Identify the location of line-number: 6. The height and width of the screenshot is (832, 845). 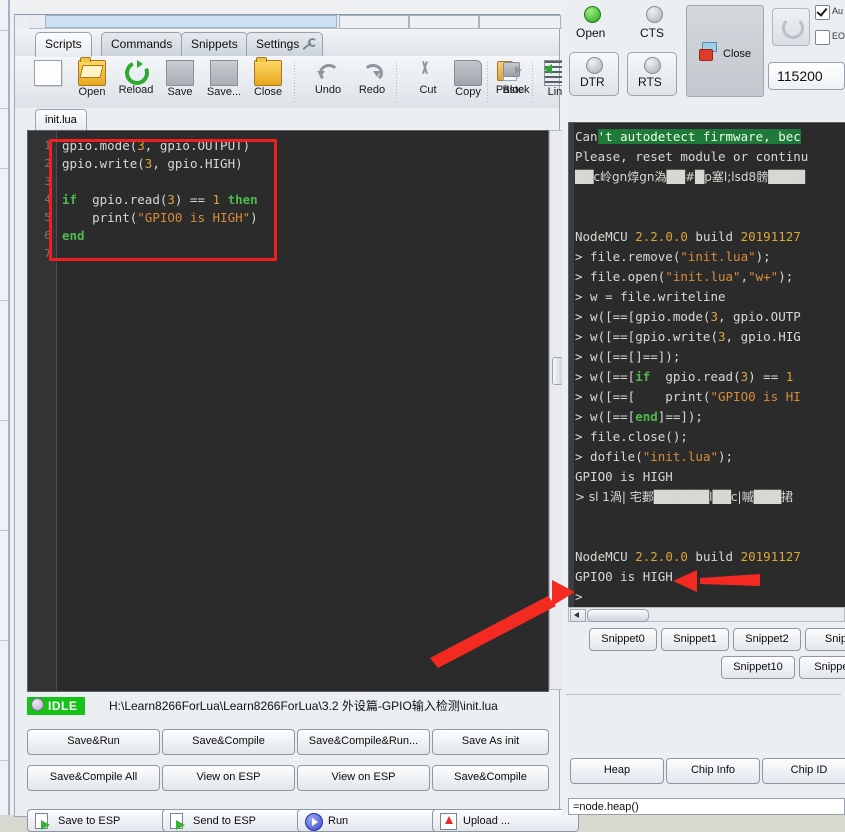
(47, 235).